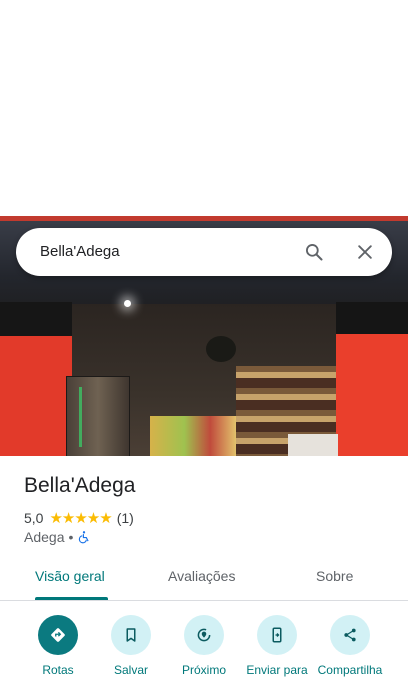 Image resolution: width=408 pixels, height=677 pixels. I want to click on close-icon, so click(365, 252).